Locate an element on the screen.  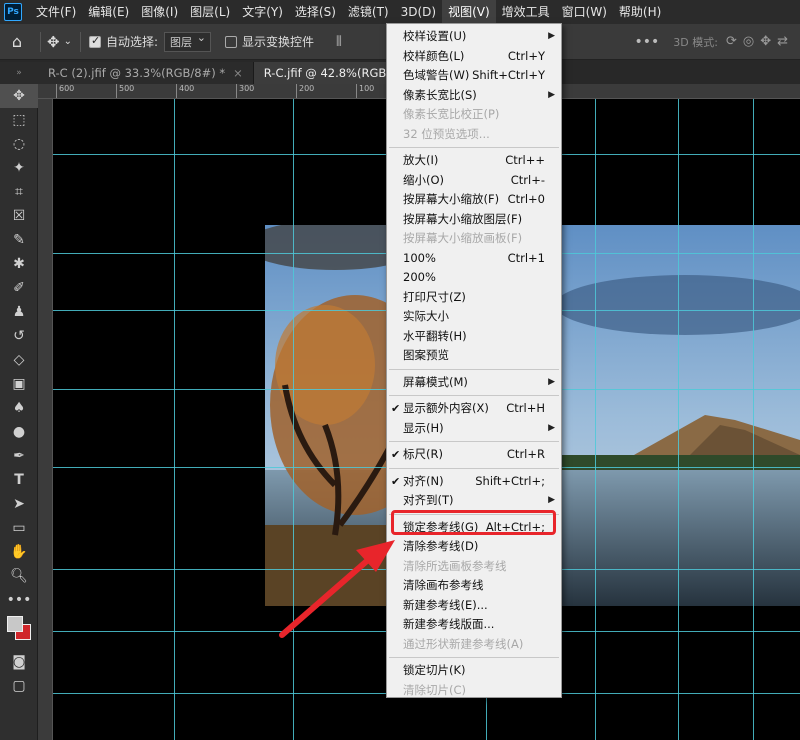
menu-item: 窗口(W) is located at coordinates (584, 12).